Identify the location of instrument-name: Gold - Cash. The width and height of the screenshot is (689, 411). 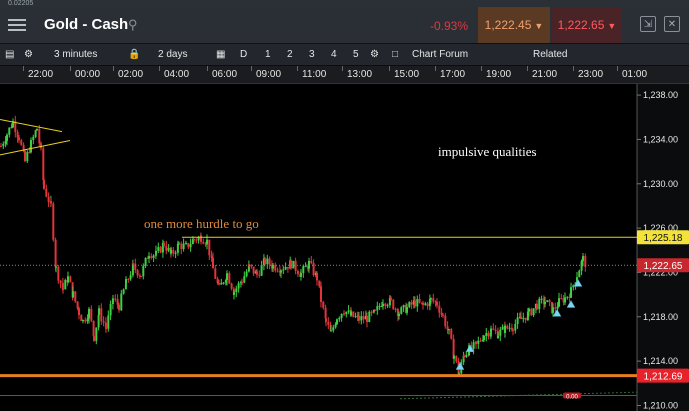
(86, 24).